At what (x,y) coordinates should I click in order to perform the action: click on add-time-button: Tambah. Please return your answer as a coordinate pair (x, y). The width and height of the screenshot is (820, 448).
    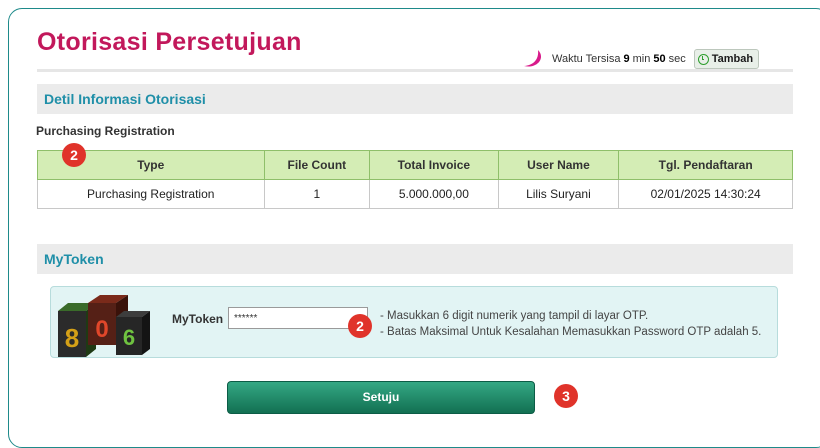
    Looking at the image, I should click on (726, 59).